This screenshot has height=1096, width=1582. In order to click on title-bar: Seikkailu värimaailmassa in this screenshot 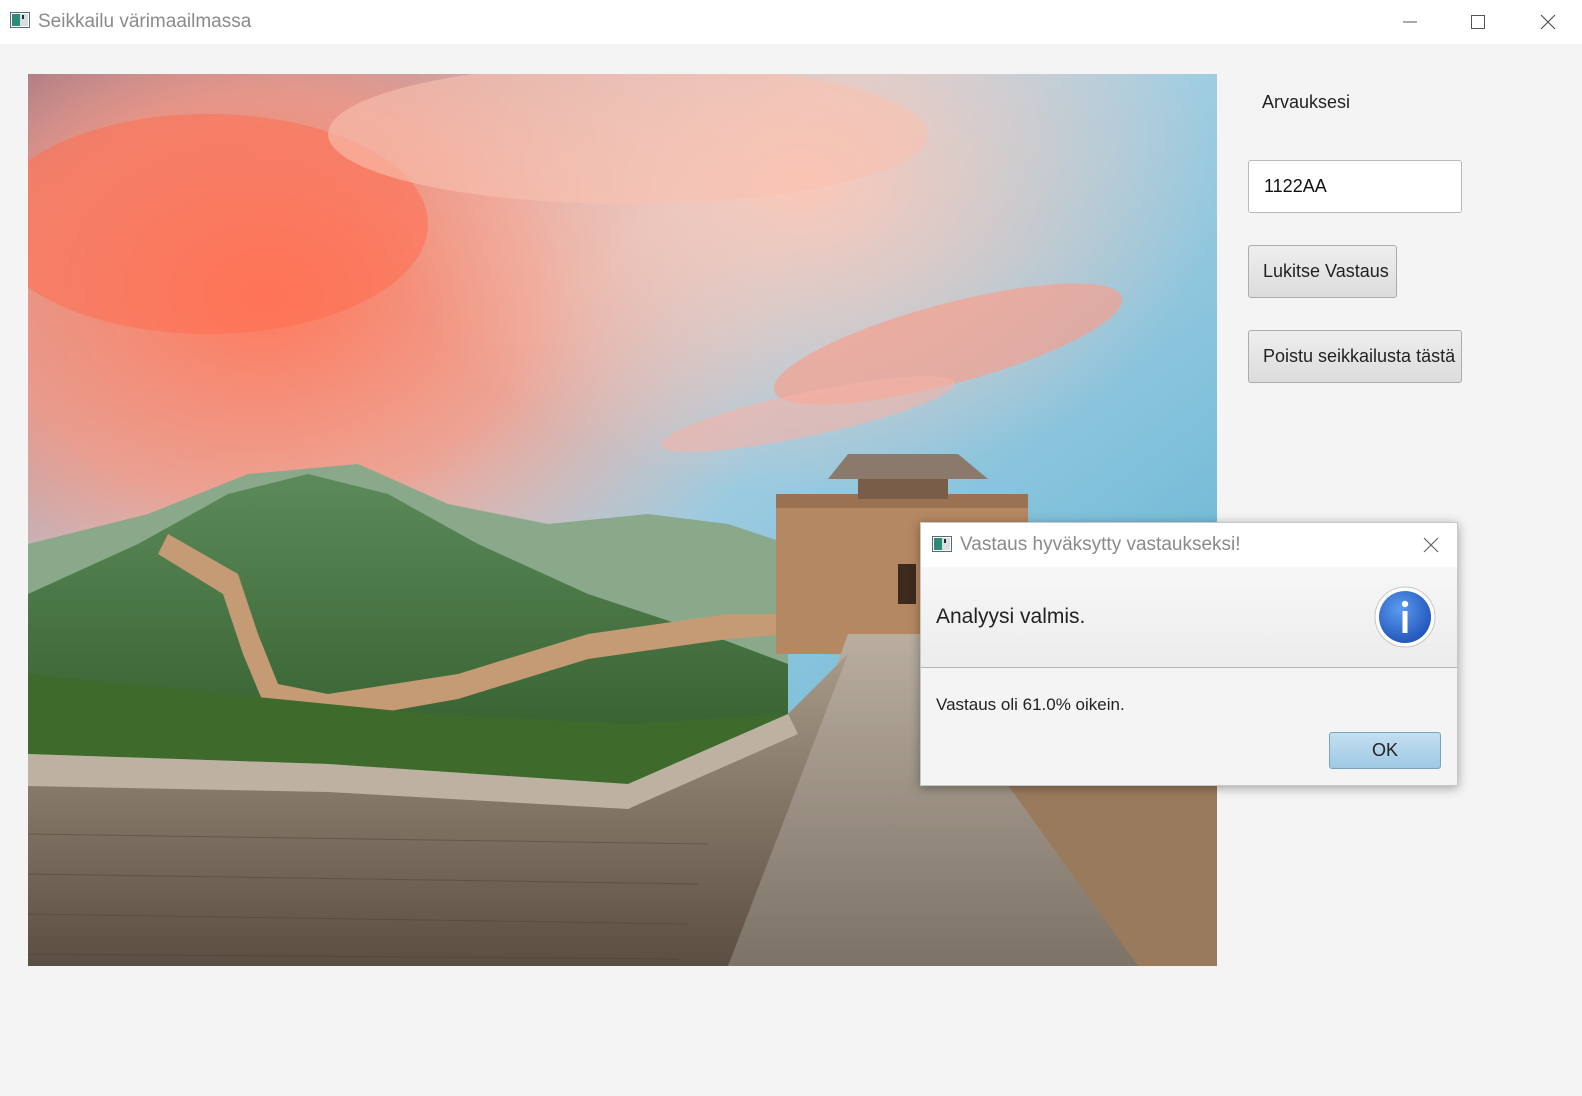, I will do `click(791, 22)`.